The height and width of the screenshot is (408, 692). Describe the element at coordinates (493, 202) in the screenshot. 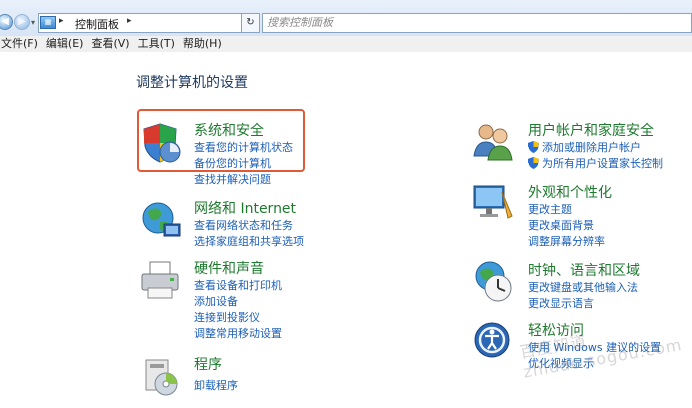

I see `appearance-icon` at that location.